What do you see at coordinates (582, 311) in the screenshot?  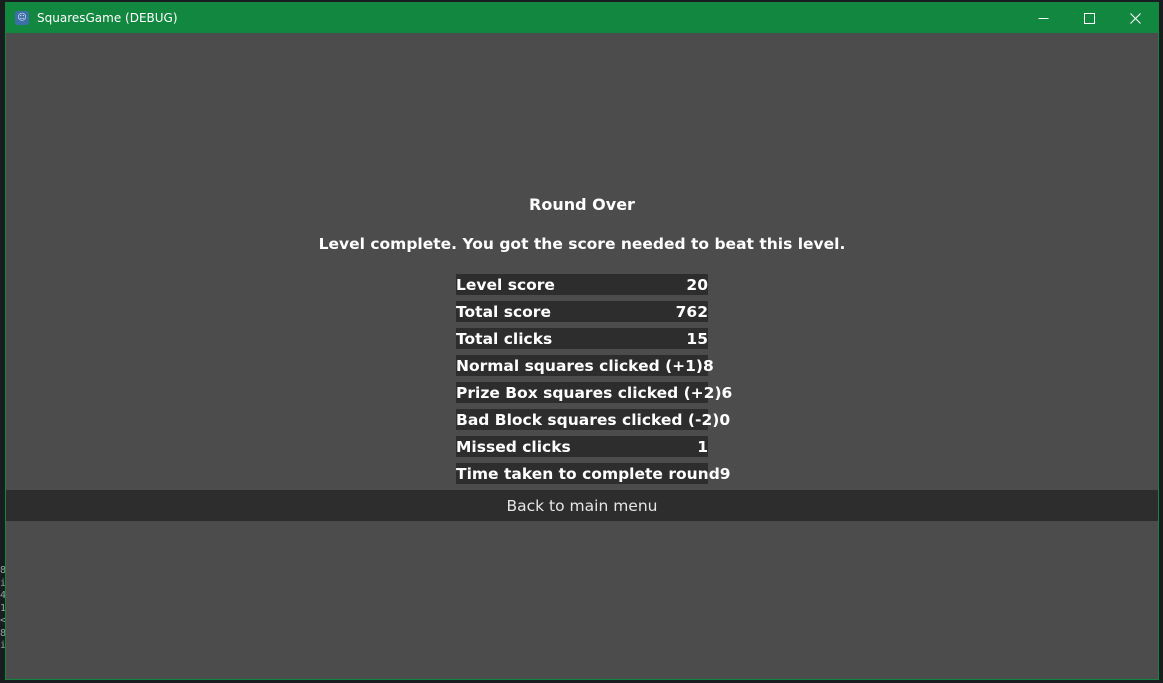 I see `stat-row-total-score: Total score 762` at bounding box center [582, 311].